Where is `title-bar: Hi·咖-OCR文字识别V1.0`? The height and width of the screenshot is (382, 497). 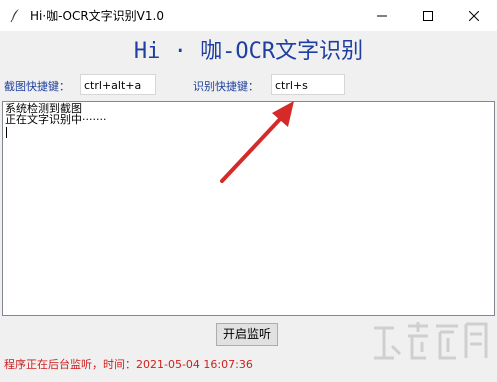 title-bar: Hi·咖-OCR文字识别V1.0 is located at coordinates (248, 15).